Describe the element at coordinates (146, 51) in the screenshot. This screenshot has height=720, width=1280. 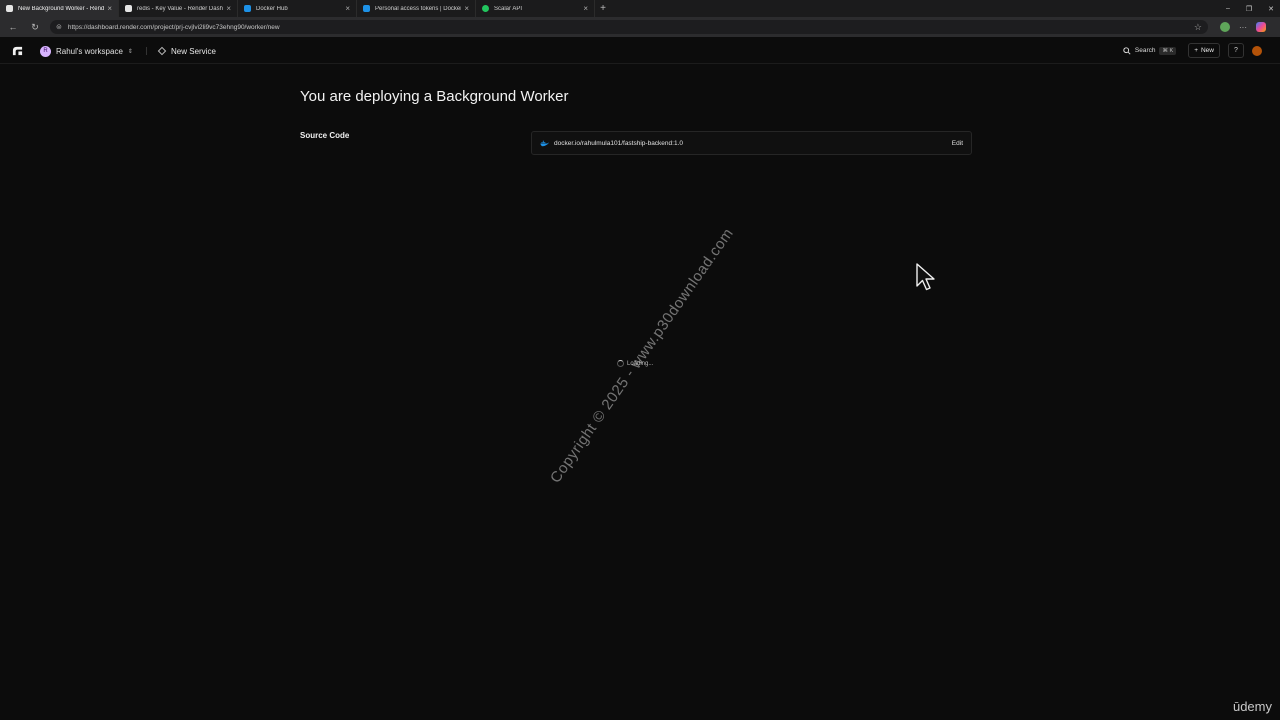
I see `header-divider` at that location.